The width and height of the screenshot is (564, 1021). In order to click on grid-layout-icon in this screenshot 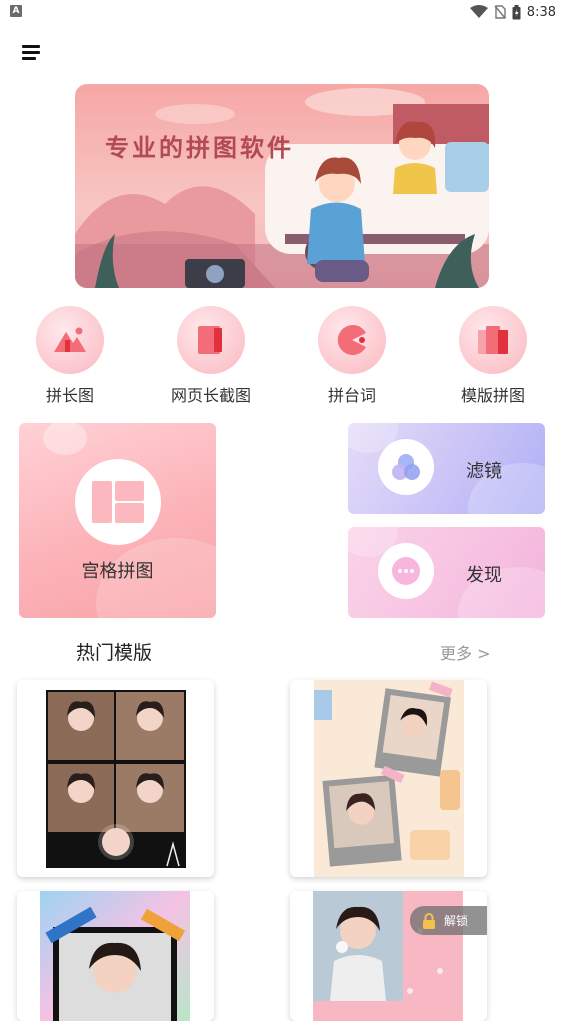, I will do `click(118, 502)`.